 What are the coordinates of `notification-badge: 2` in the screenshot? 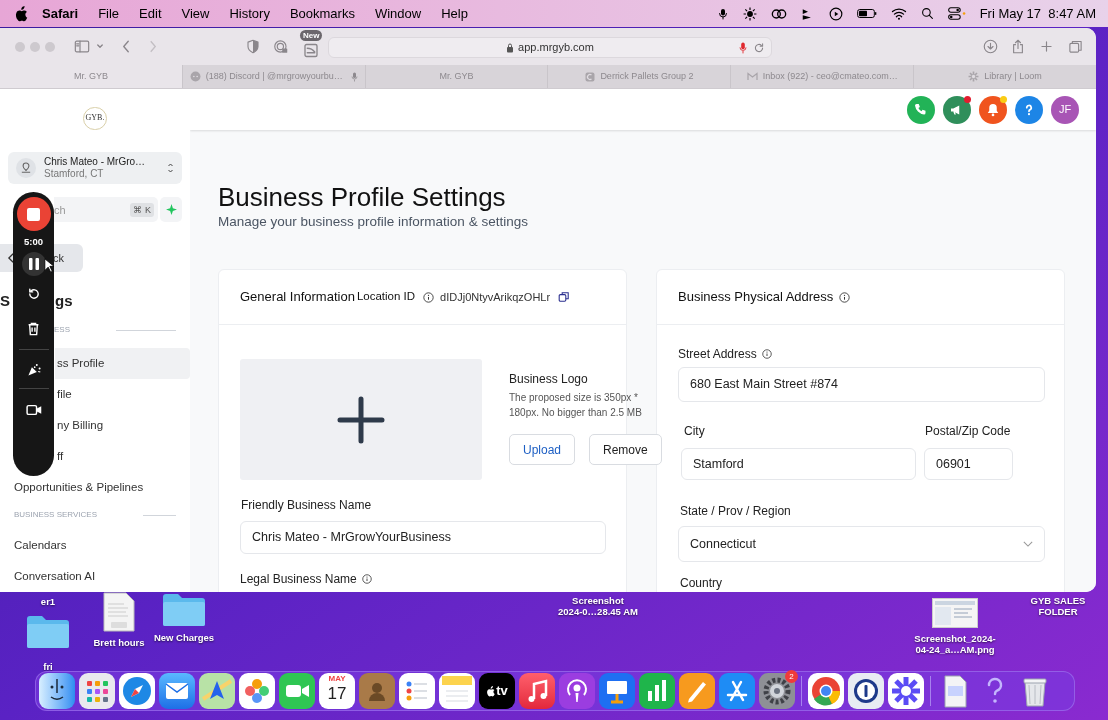 It's located at (791, 676).